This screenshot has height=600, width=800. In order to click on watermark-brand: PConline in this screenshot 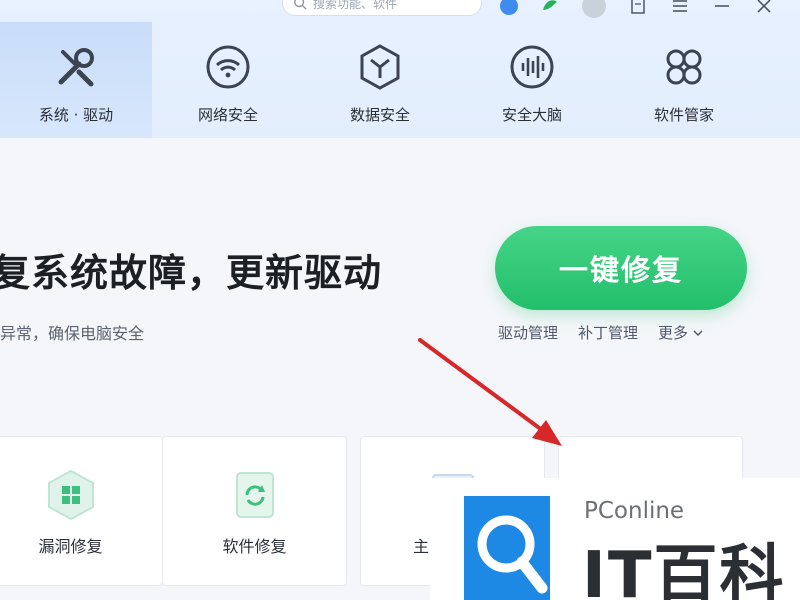, I will do `click(634, 511)`.